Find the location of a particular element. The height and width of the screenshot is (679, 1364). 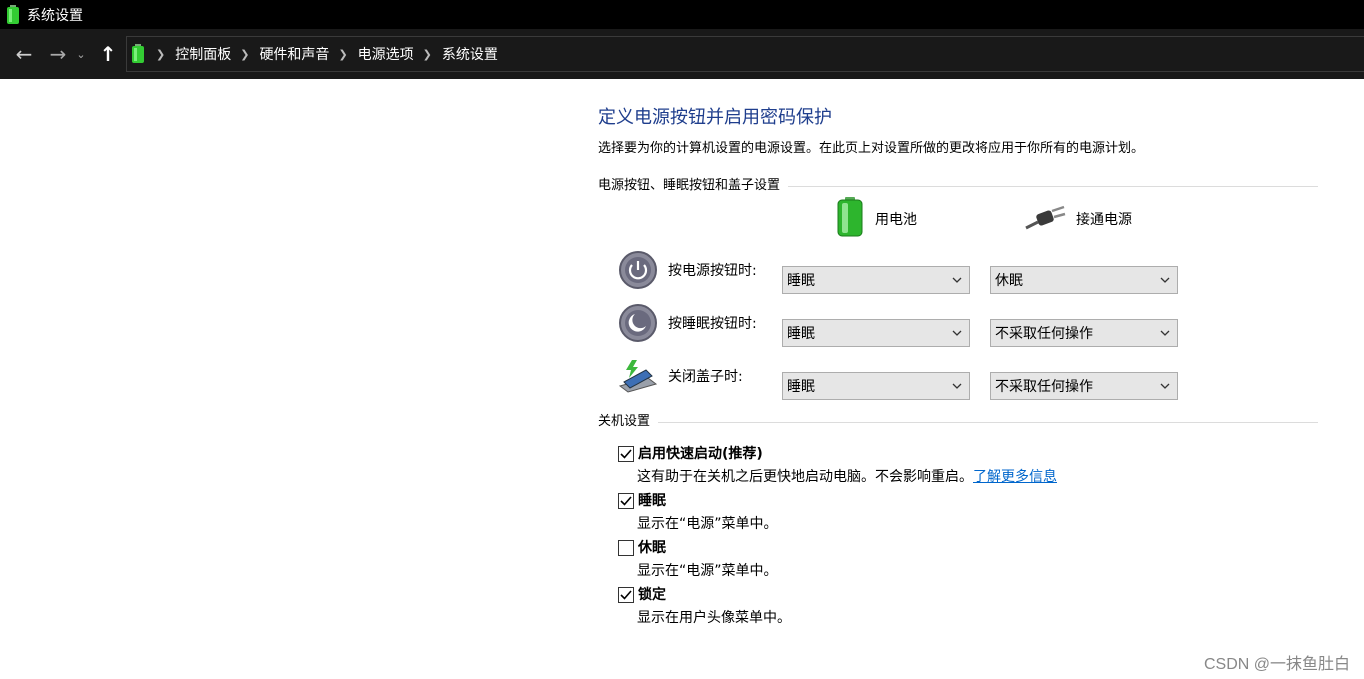

option-description: 显示在用户头像菜单中。 is located at coordinates (714, 618).